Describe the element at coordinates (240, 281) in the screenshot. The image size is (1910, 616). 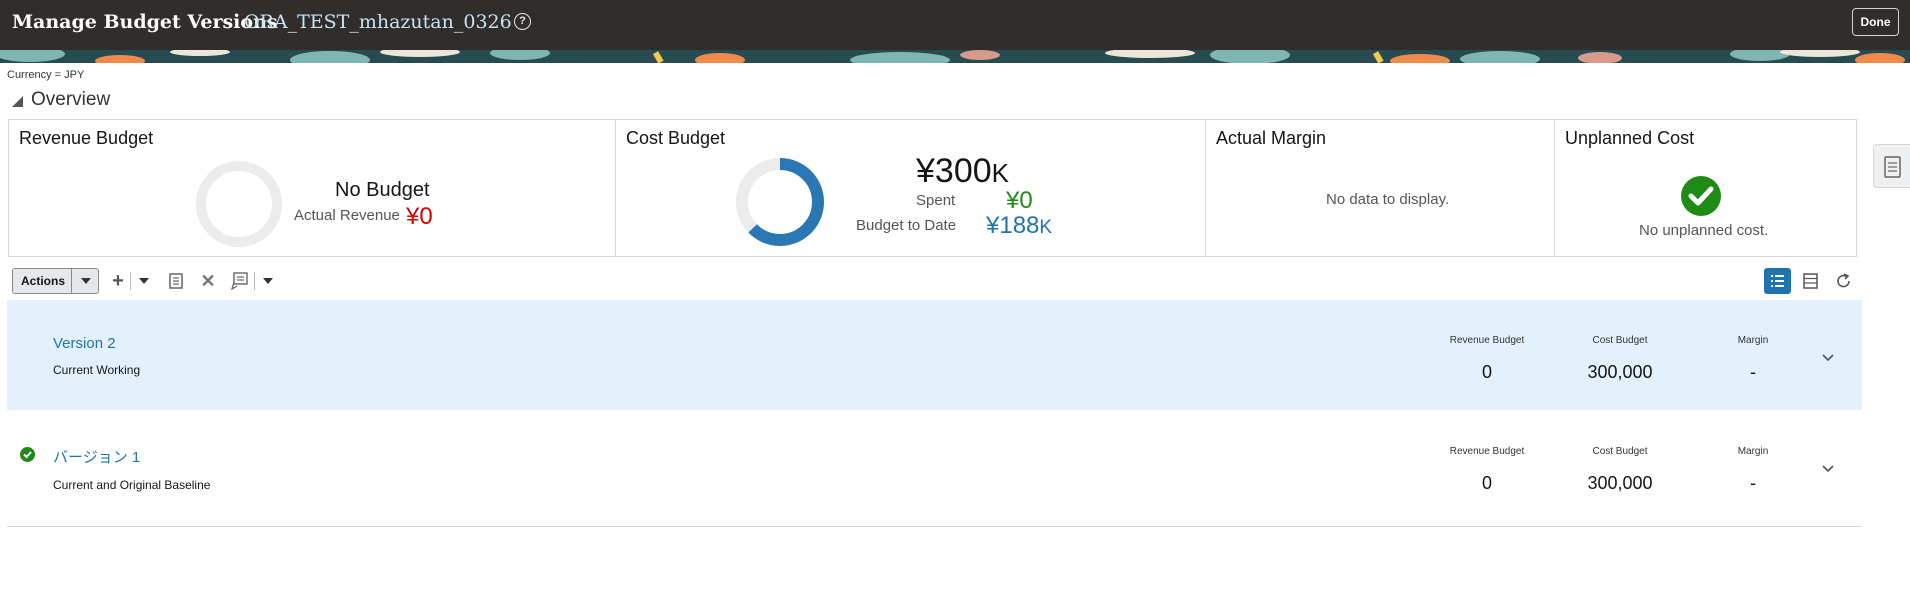
I see `edit-comments-icon` at that location.